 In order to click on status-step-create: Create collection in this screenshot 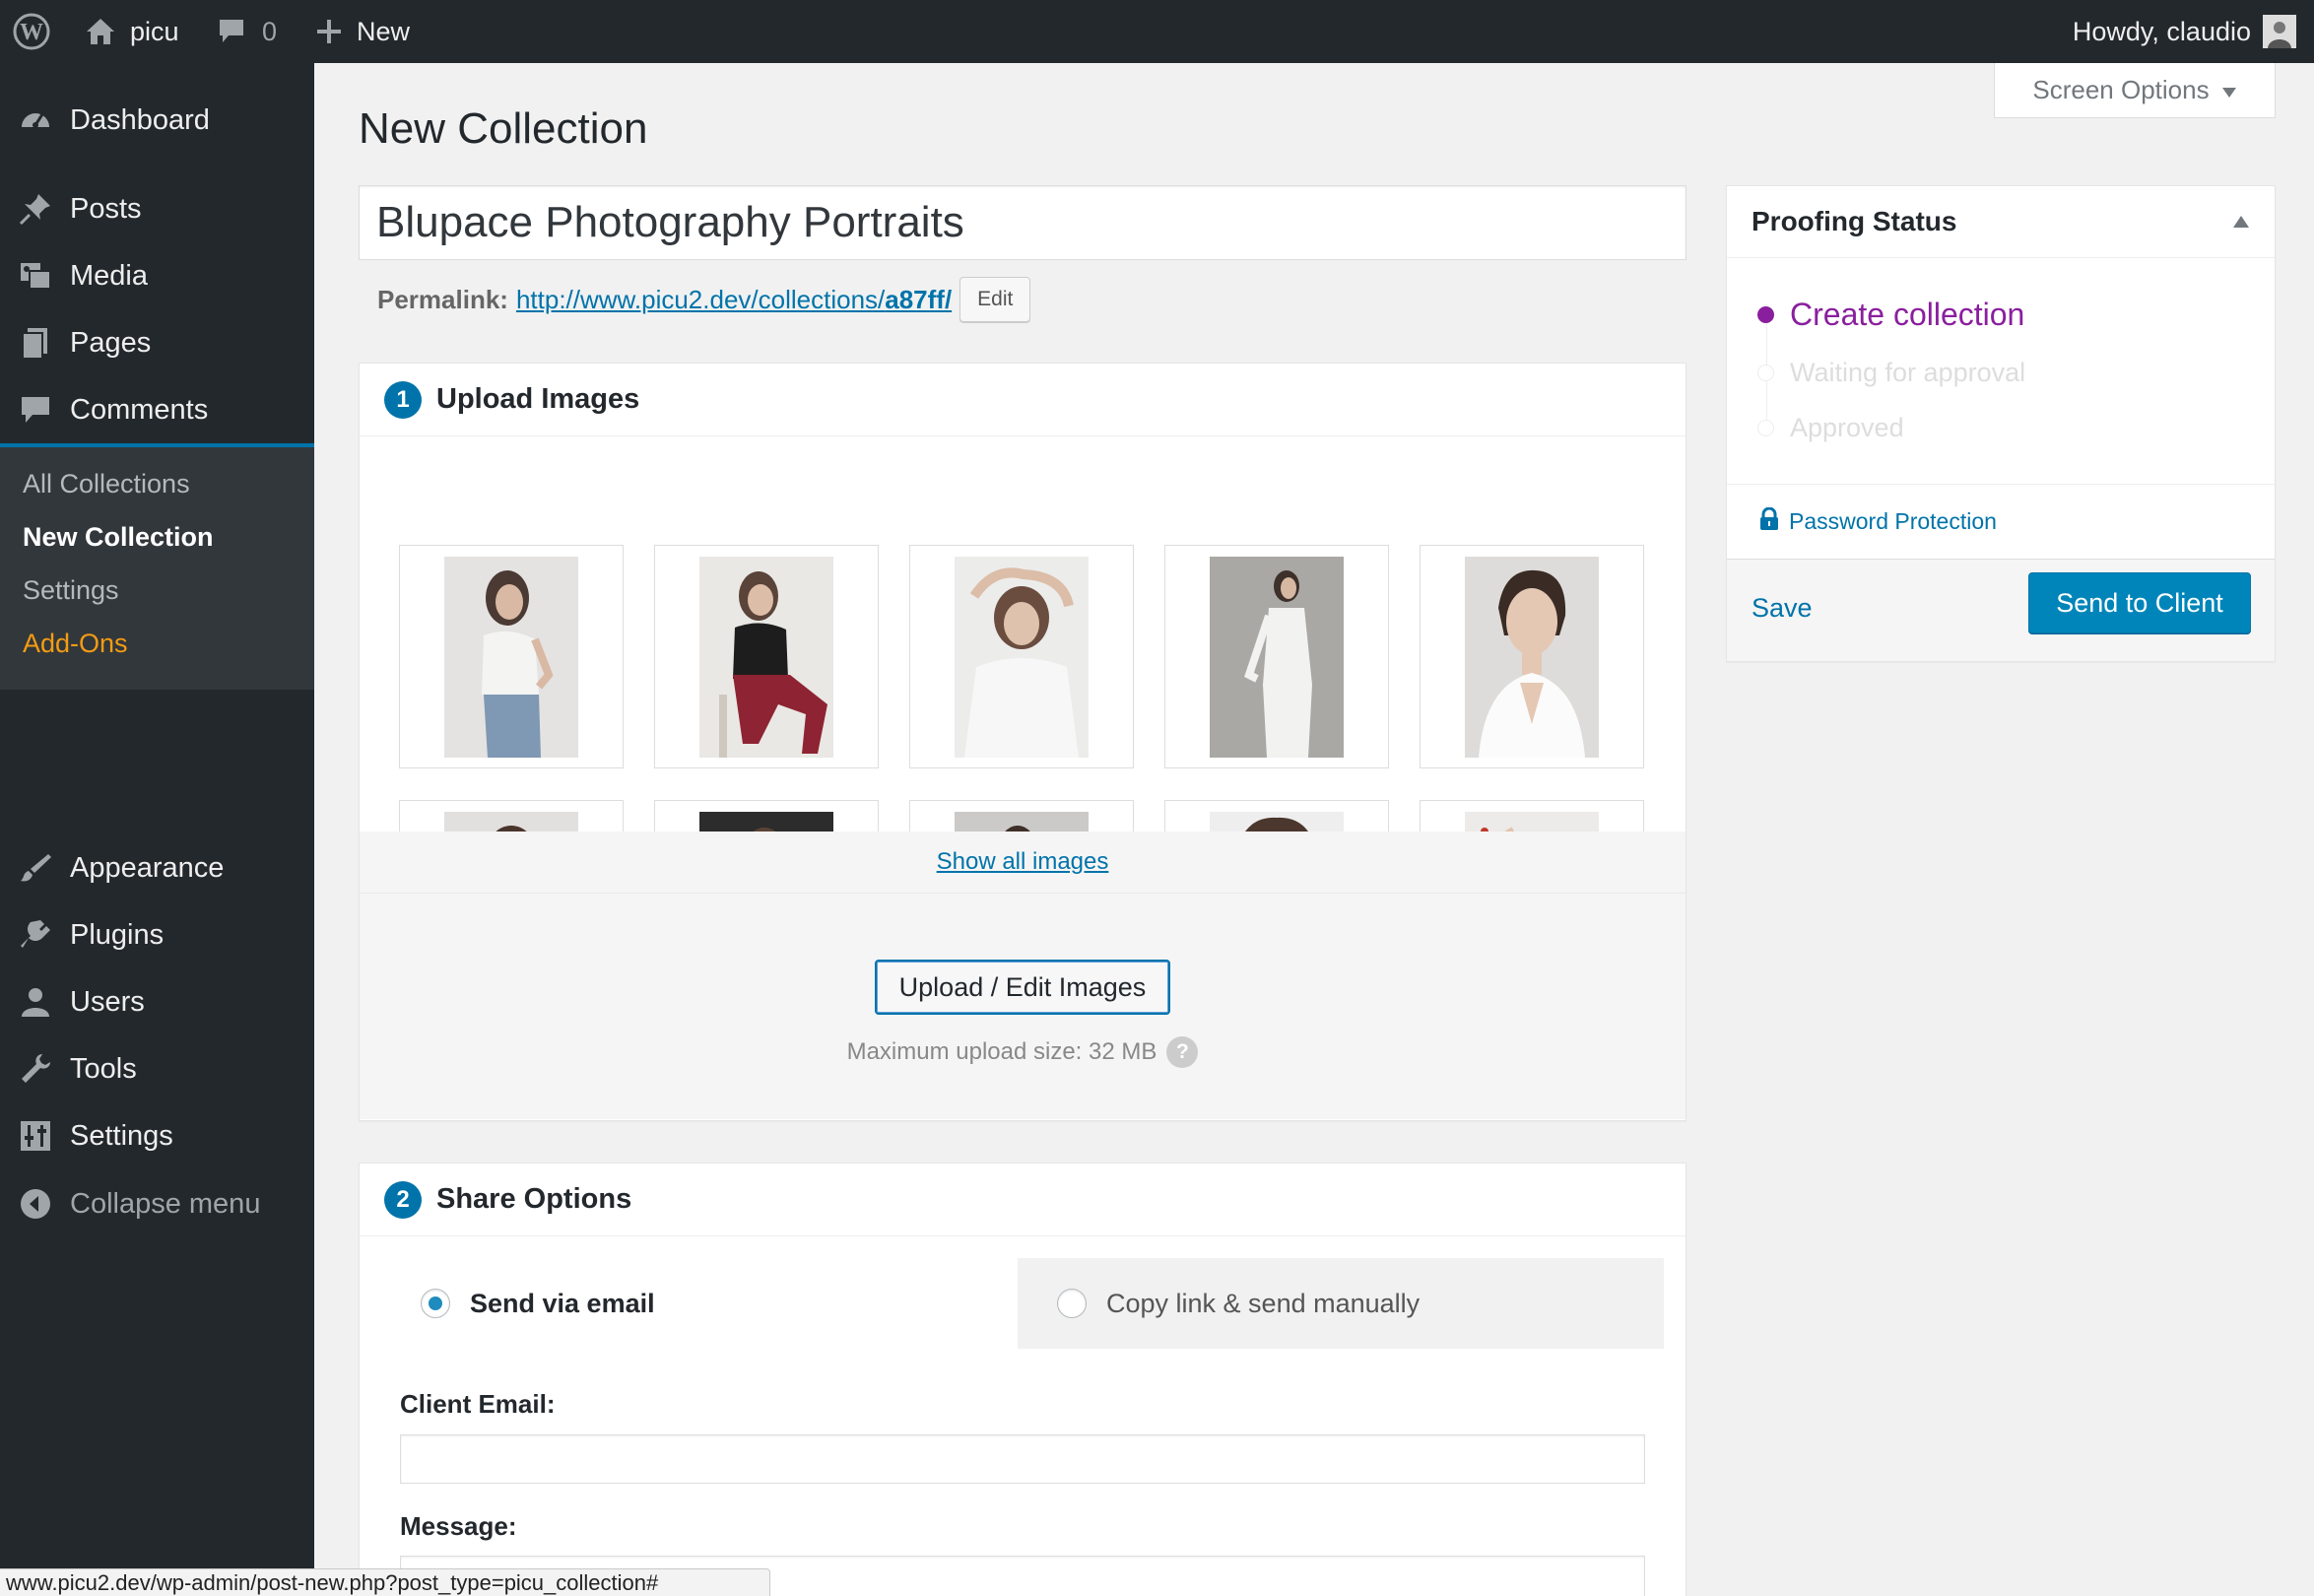, I will do `click(1890, 315)`.